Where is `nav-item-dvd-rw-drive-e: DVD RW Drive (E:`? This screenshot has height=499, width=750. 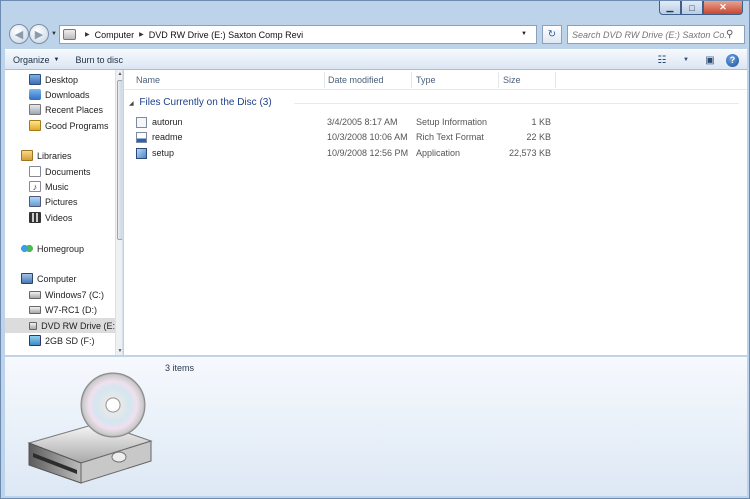 nav-item-dvd-rw-drive-e: DVD RW Drive (E: is located at coordinates (60, 325).